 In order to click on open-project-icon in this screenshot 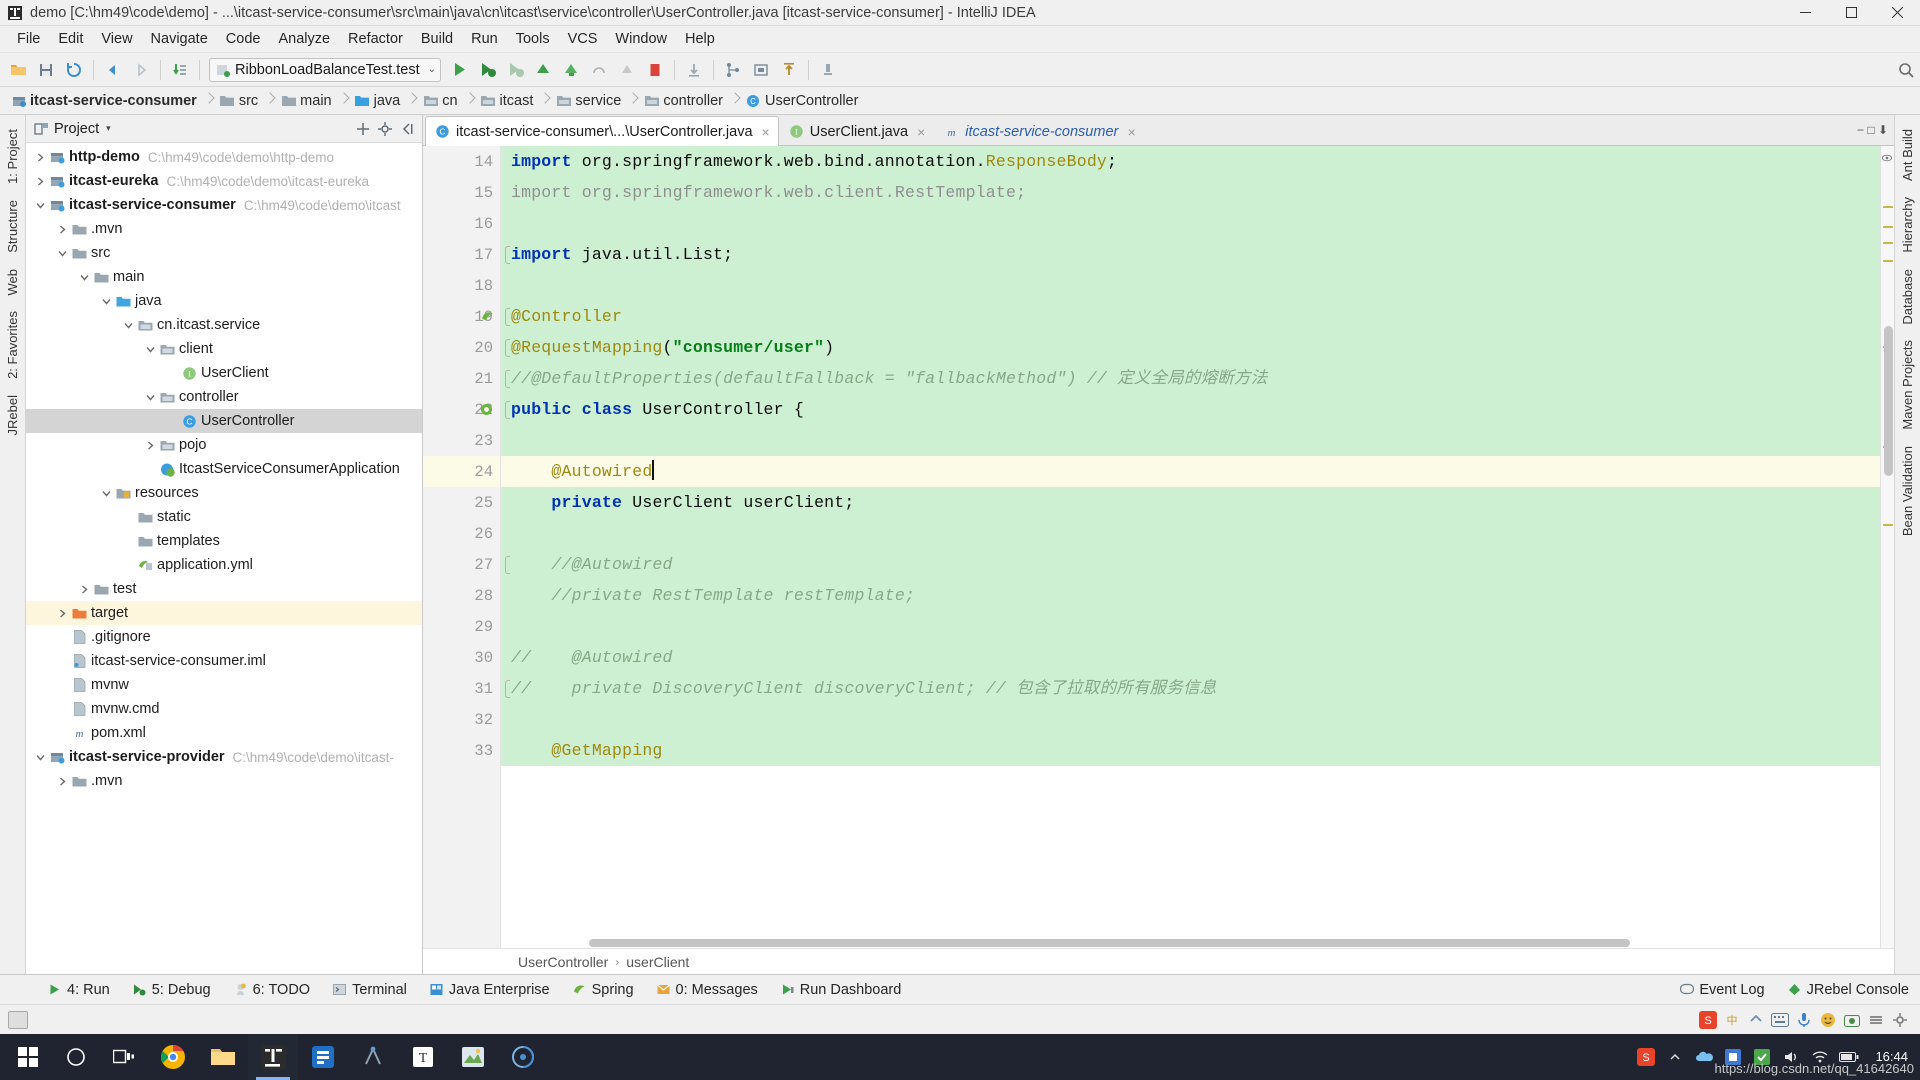, I will do `click(18, 70)`.